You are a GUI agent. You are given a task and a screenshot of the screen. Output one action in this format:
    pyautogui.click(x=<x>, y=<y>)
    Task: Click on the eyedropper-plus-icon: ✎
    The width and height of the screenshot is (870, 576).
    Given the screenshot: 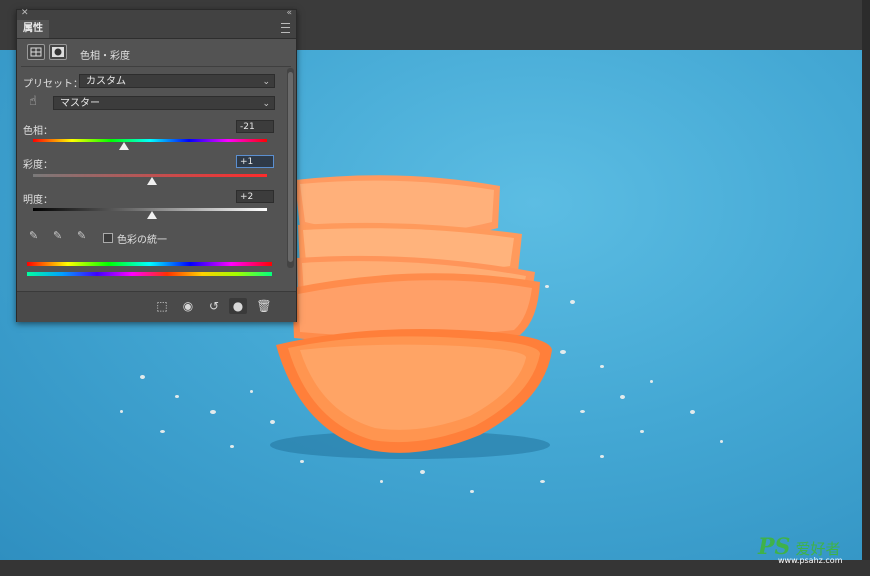 What is the action you would take?
    pyautogui.click(x=59, y=236)
    